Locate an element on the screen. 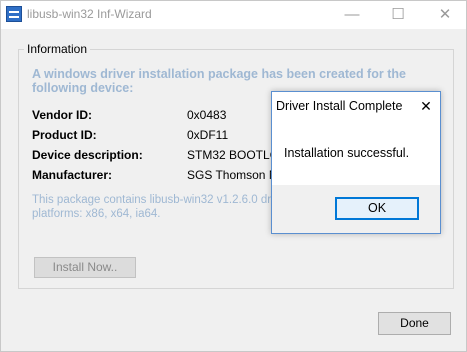 The height and width of the screenshot is (352, 467). dialog-close-button: ✕ is located at coordinates (426, 106).